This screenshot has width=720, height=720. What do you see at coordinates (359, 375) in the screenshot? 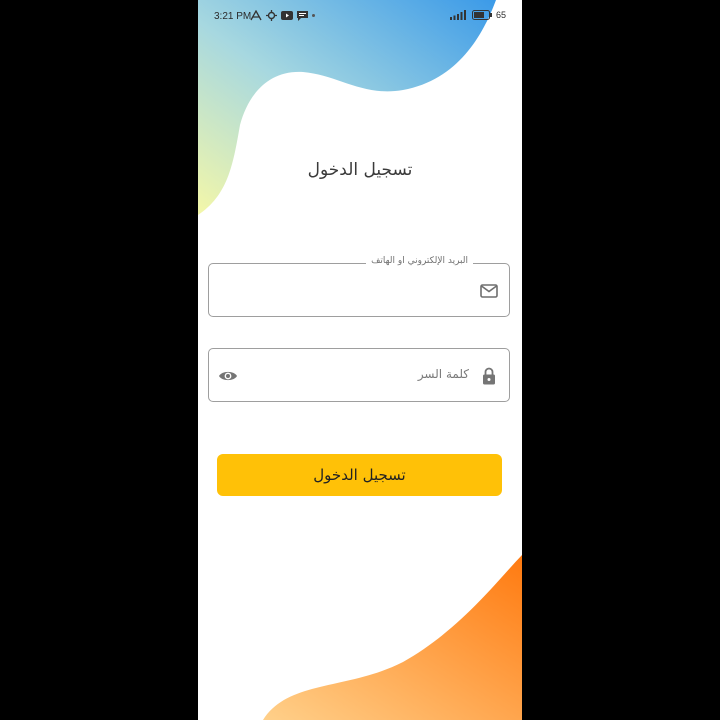
I see `password-field: كلمة السر` at bounding box center [359, 375].